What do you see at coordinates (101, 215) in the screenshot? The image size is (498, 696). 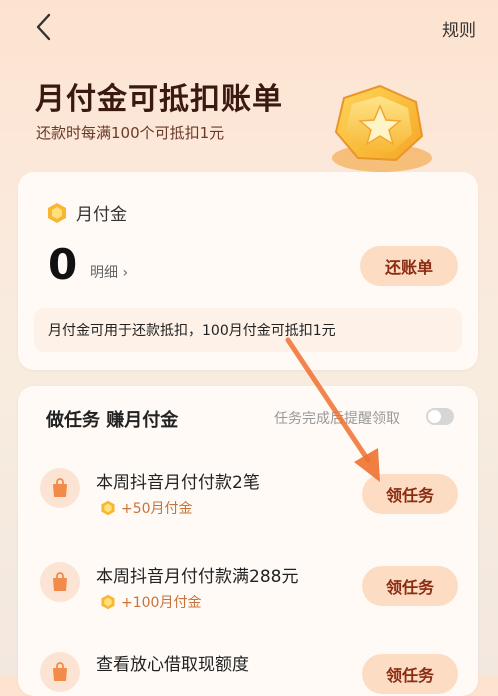 I see `balance-label: 月付金` at bounding box center [101, 215].